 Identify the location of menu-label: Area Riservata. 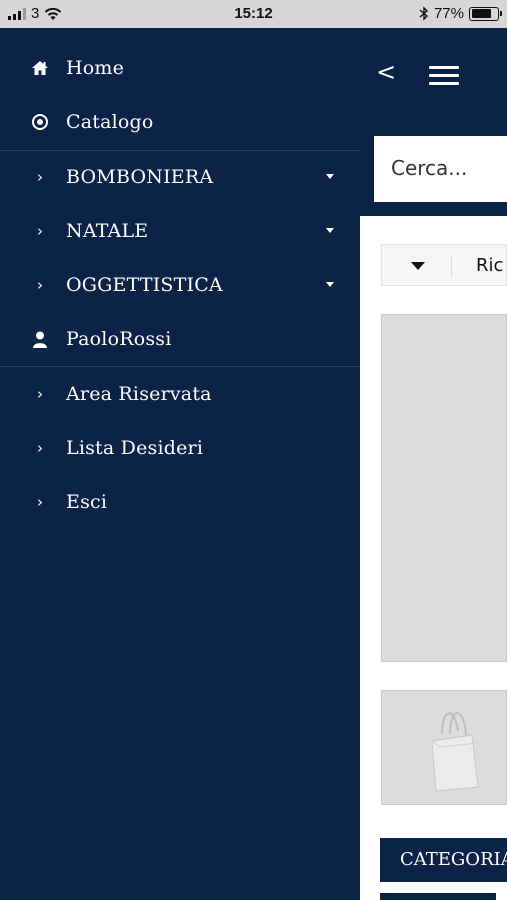
(139, 394).